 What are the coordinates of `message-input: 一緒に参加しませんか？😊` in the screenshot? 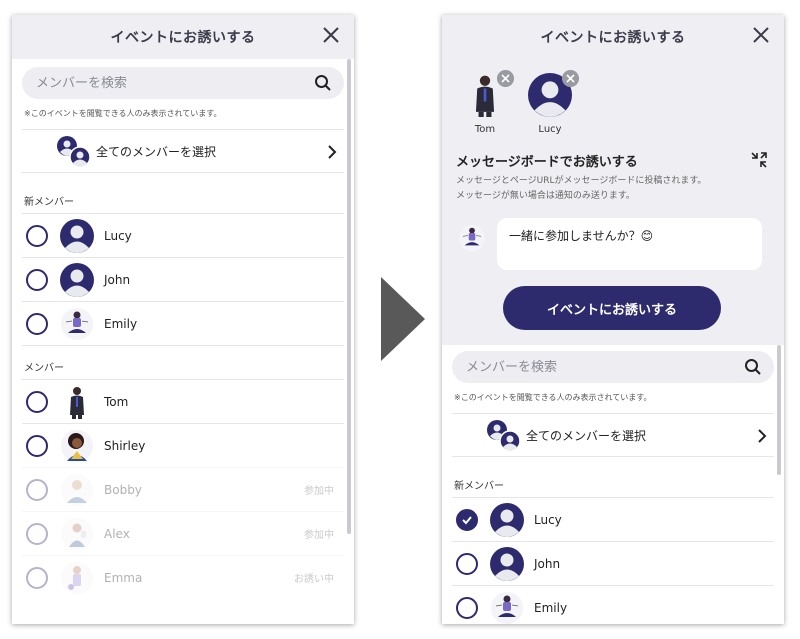 It's located at (629, 244).